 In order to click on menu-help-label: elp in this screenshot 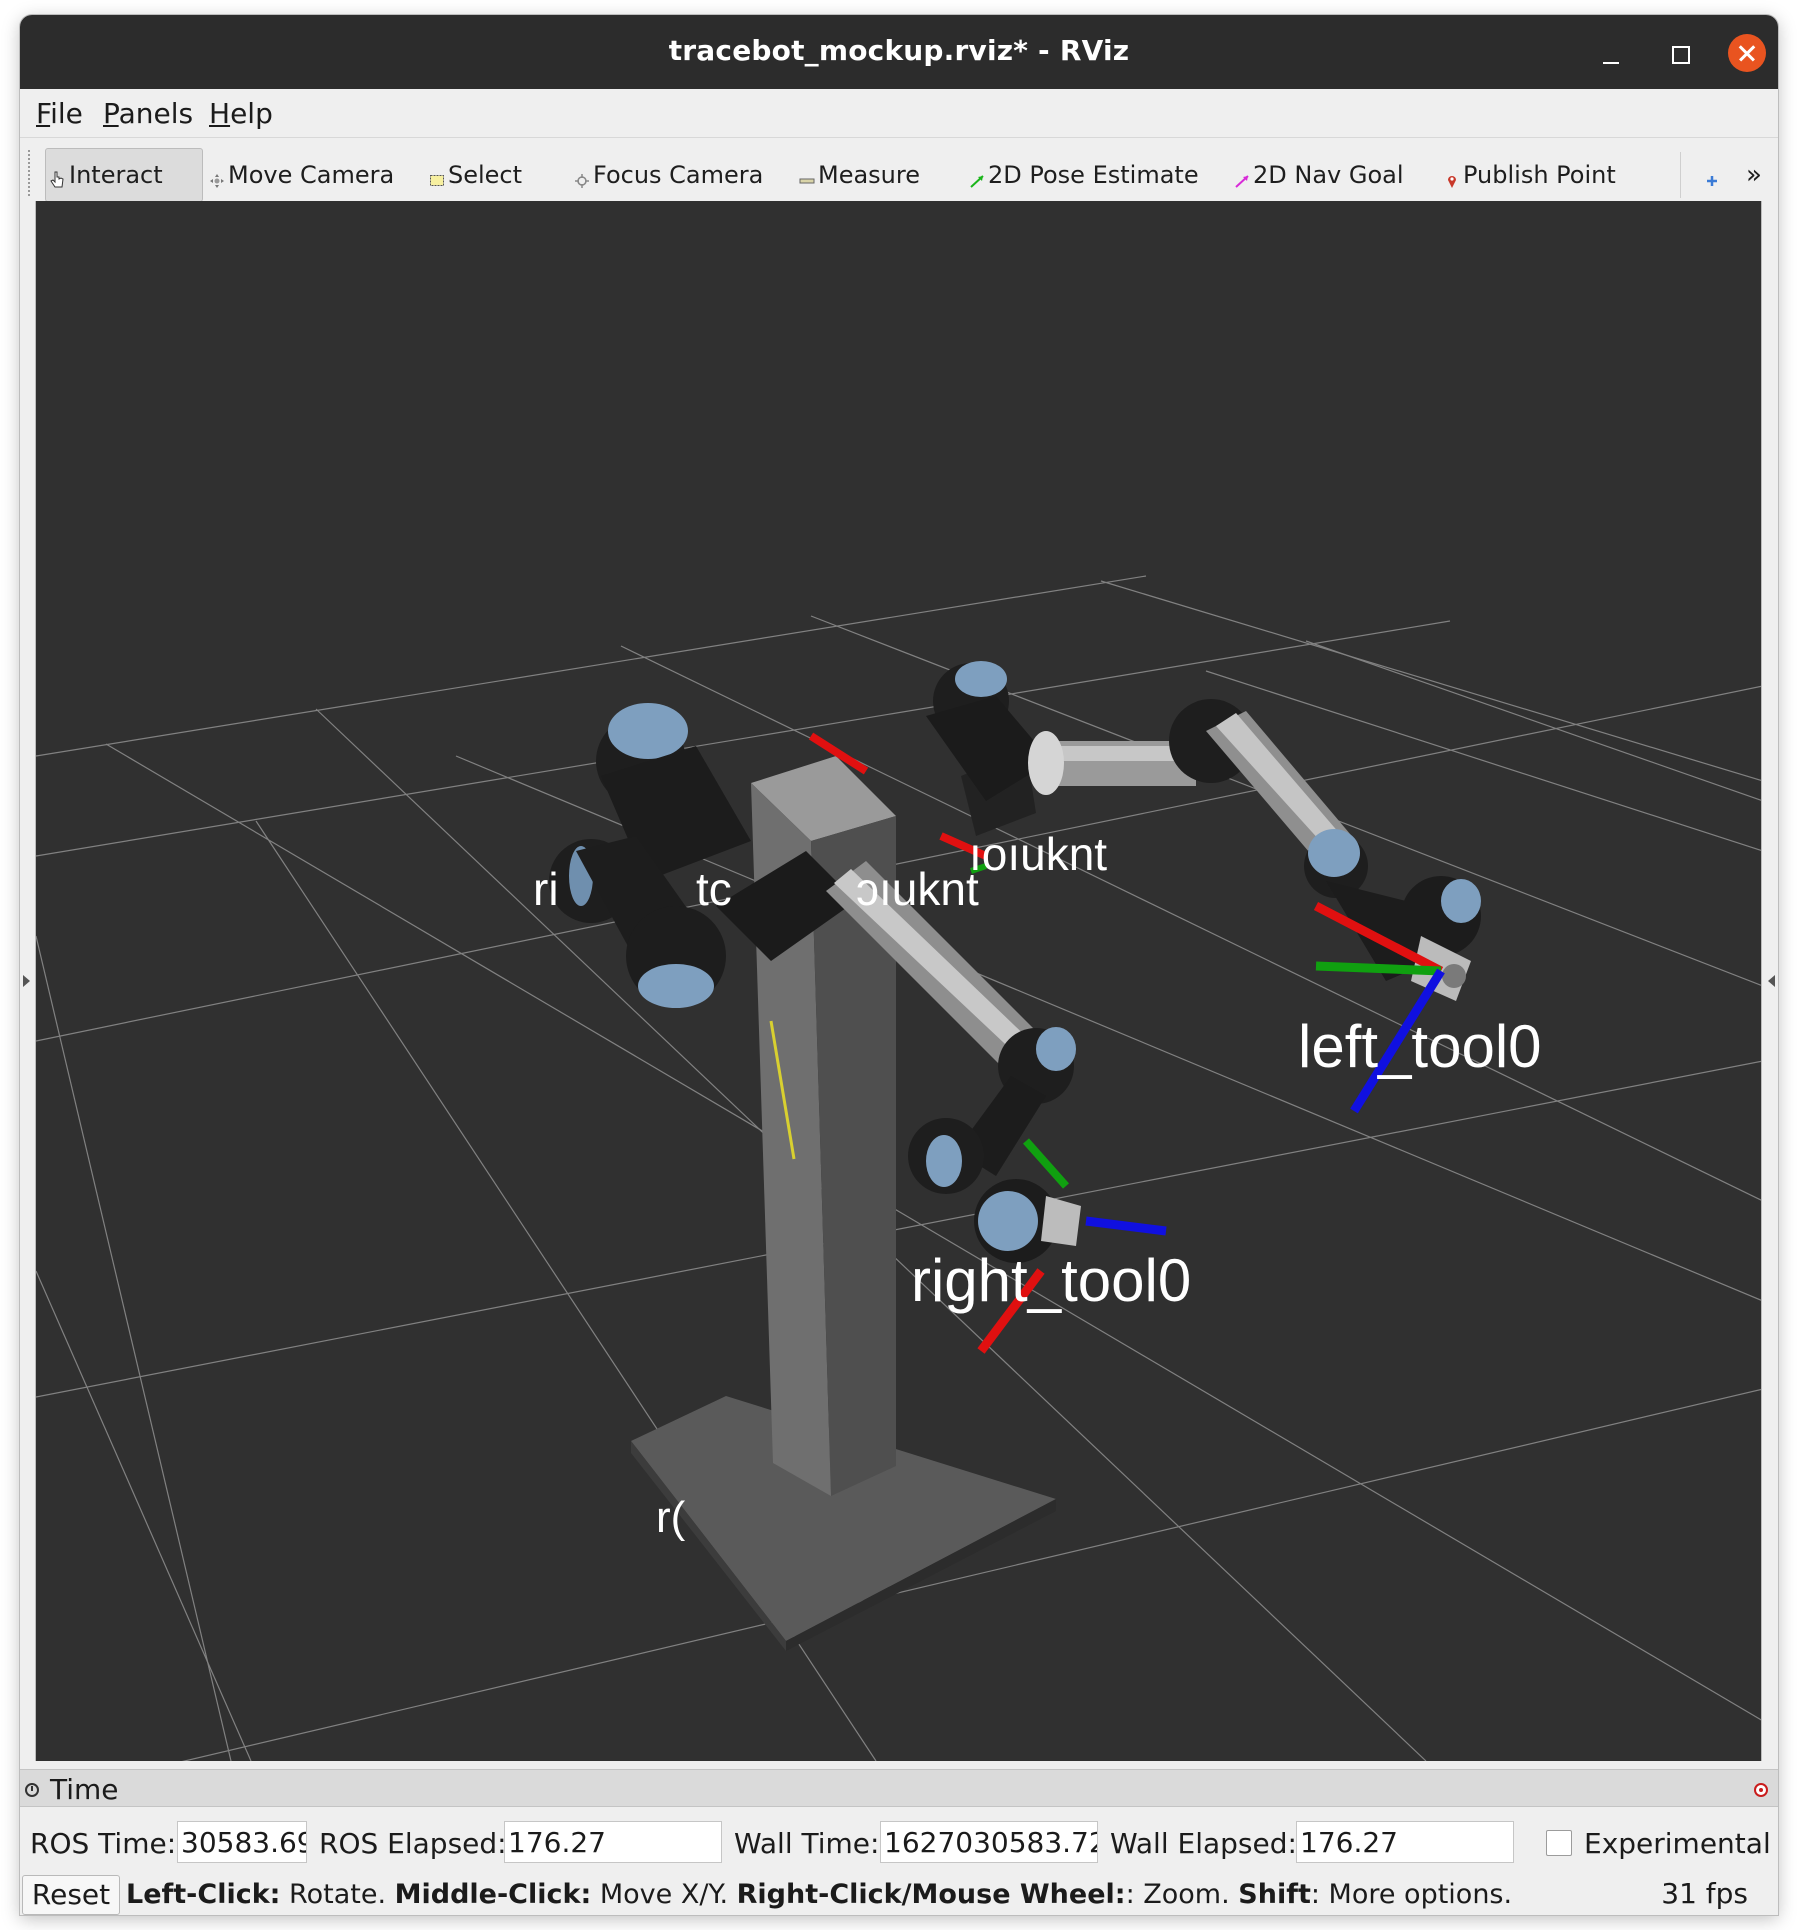, I will do `click(251, 113)`.